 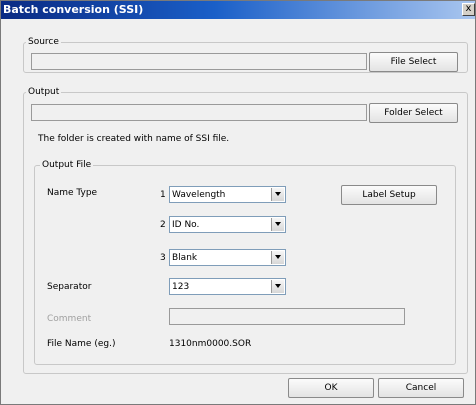 I want to click on name-type-label: Name Type, so click(x=72, y=193).